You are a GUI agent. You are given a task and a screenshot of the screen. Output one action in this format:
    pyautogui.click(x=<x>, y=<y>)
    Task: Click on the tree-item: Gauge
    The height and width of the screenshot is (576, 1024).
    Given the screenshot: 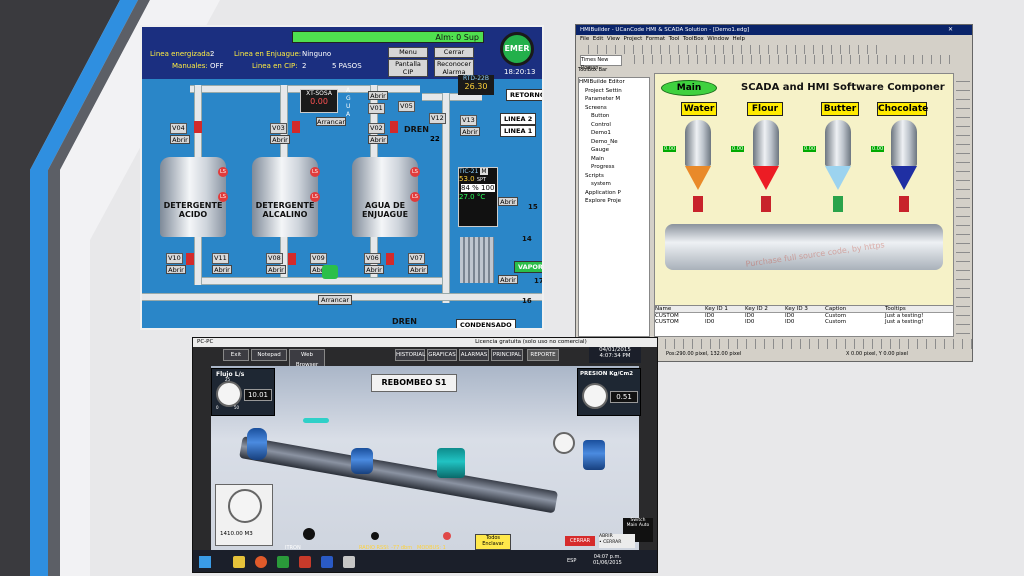 What is the action you would take?
    pyautogui.click(x=614, y=150)
    